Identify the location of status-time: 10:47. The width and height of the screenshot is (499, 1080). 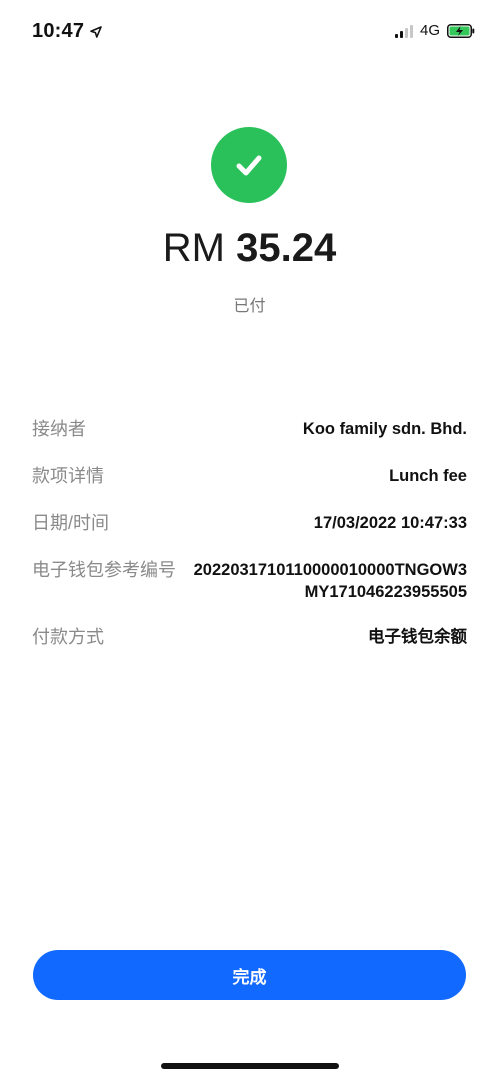
(67, 31).